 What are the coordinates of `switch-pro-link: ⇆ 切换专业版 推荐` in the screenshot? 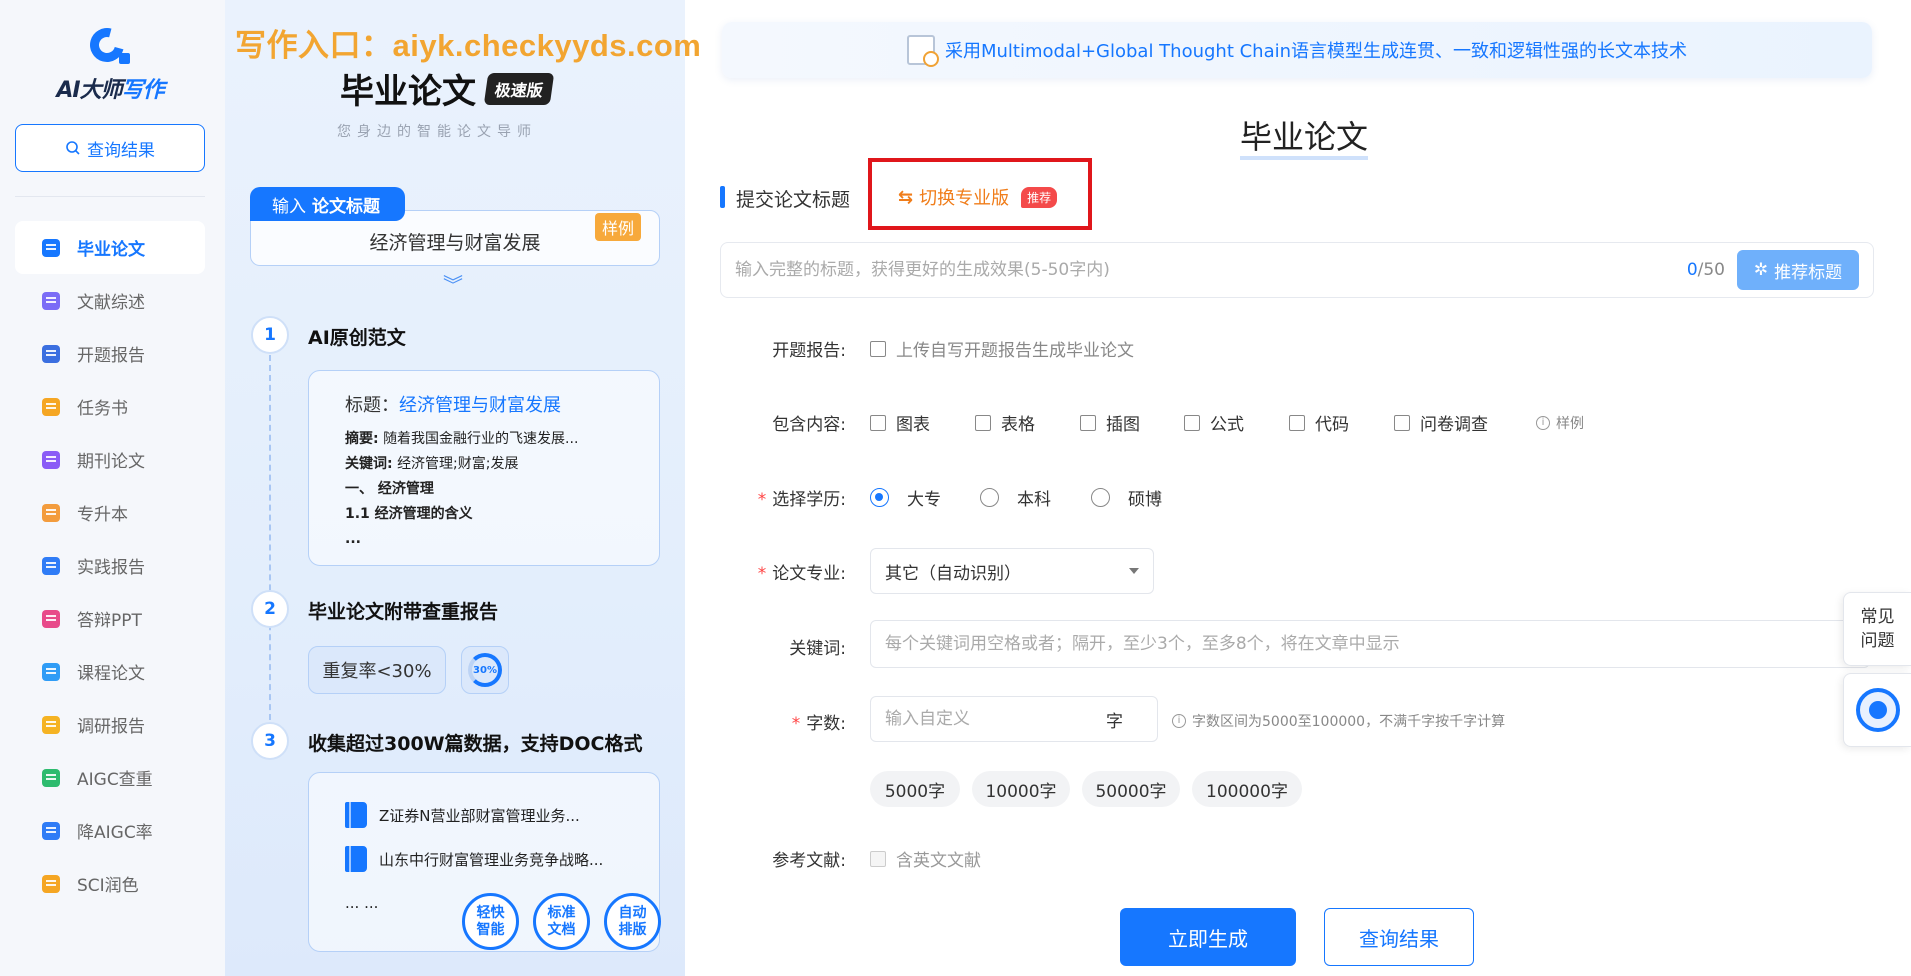 It's located at (978, 197).